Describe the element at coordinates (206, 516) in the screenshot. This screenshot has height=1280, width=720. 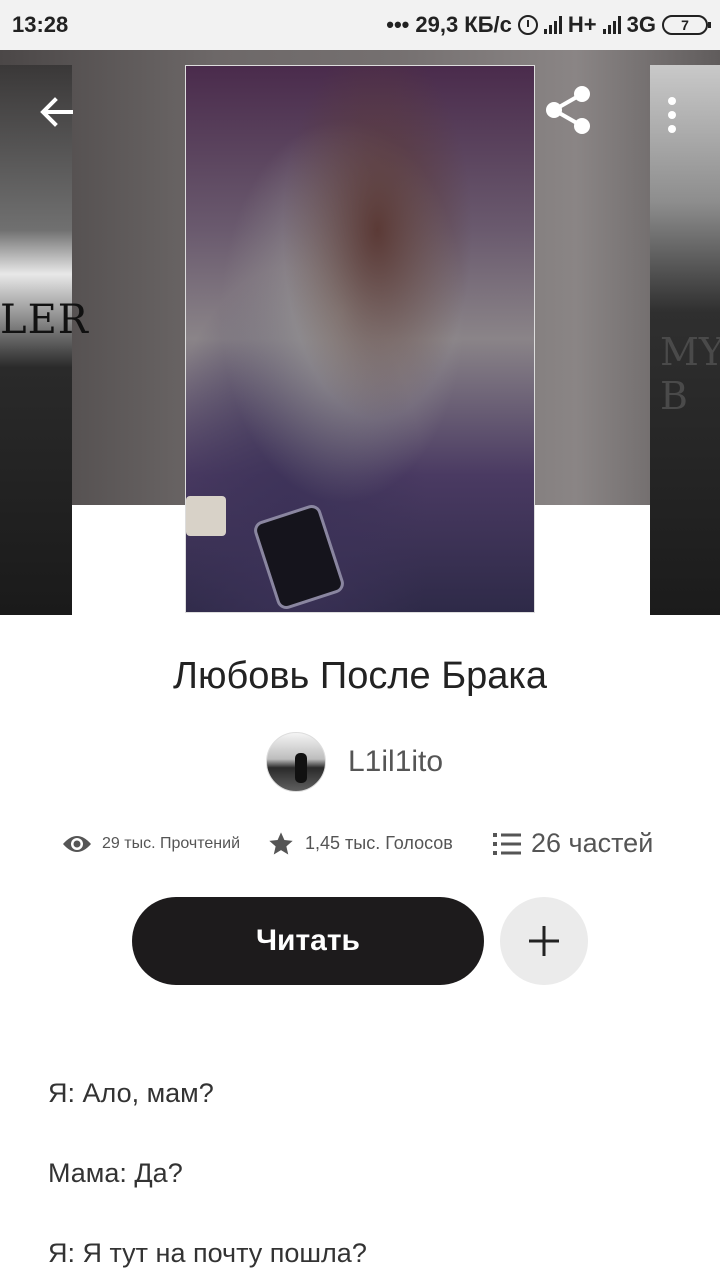
I see `cover-object` at that location.